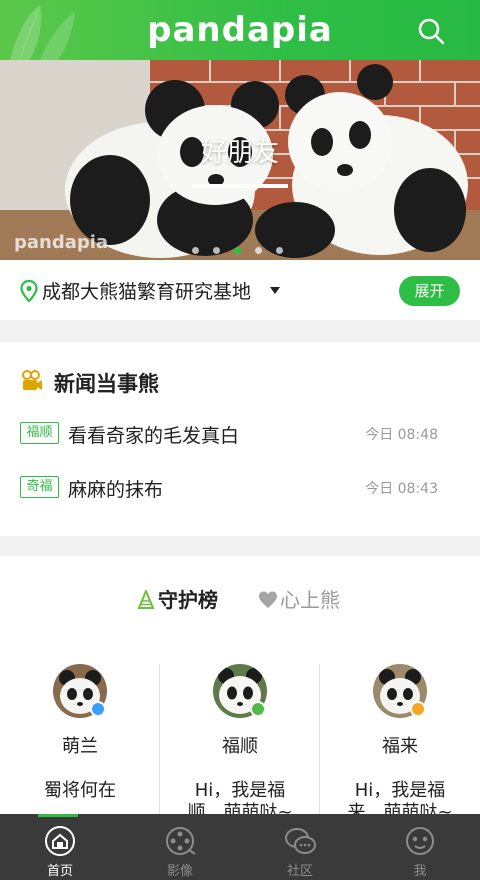  Describe the element at coordinates (240, 746) in the screenshot. I see `panda-name: 福顺` at that location.